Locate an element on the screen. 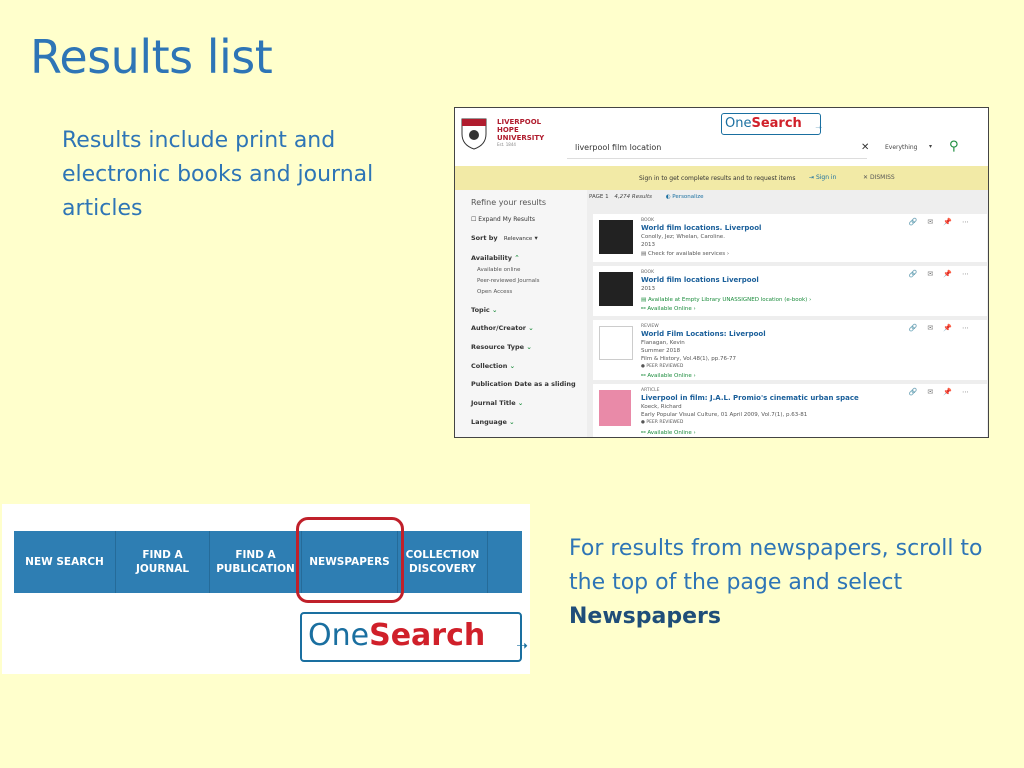  result-date: Summer 2018 is located at coordinates (661, 351).